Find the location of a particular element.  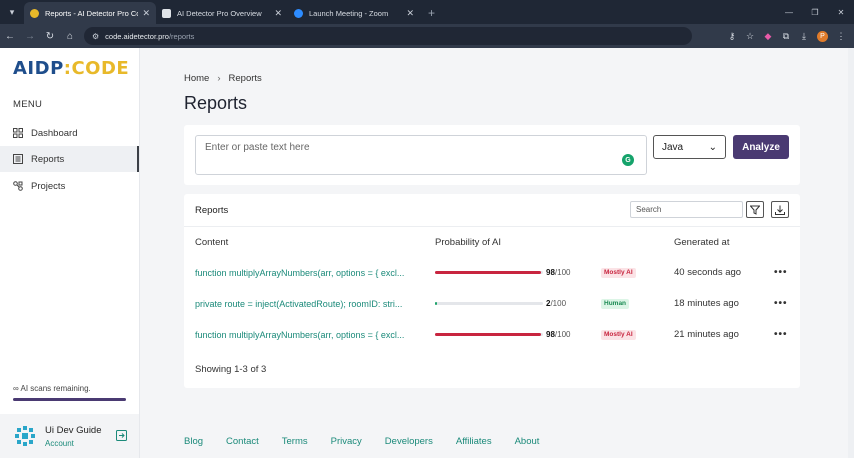

download-icon: ⤓ is located at coordinates (804, 36).